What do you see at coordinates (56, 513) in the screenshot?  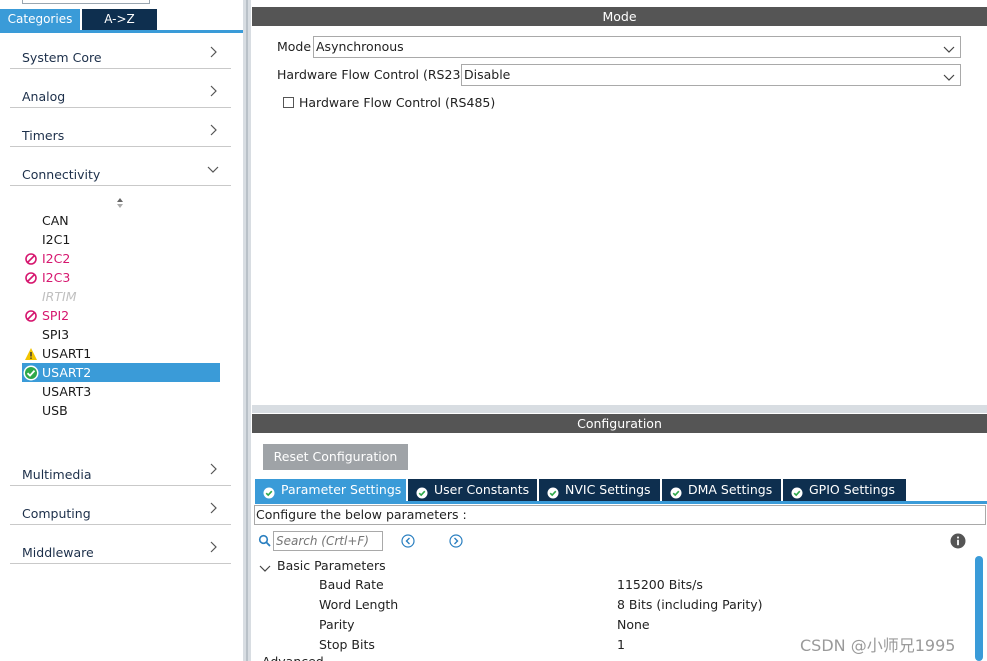 I see `category-label: Computing` at bounding box center [56, 513].